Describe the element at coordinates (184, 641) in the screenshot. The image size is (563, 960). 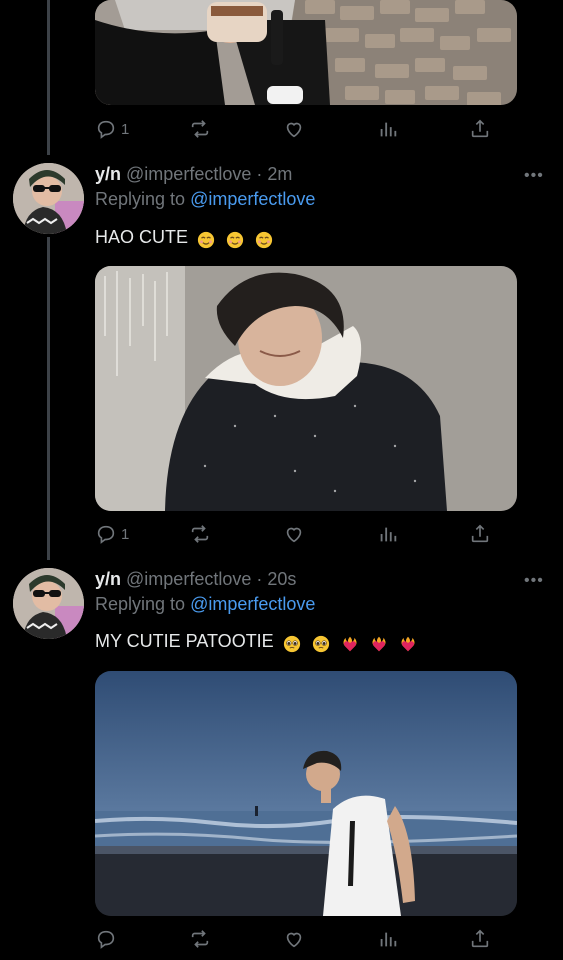
I see `tweet-text-content: MY CUTIE PATOOTIE` at that location.